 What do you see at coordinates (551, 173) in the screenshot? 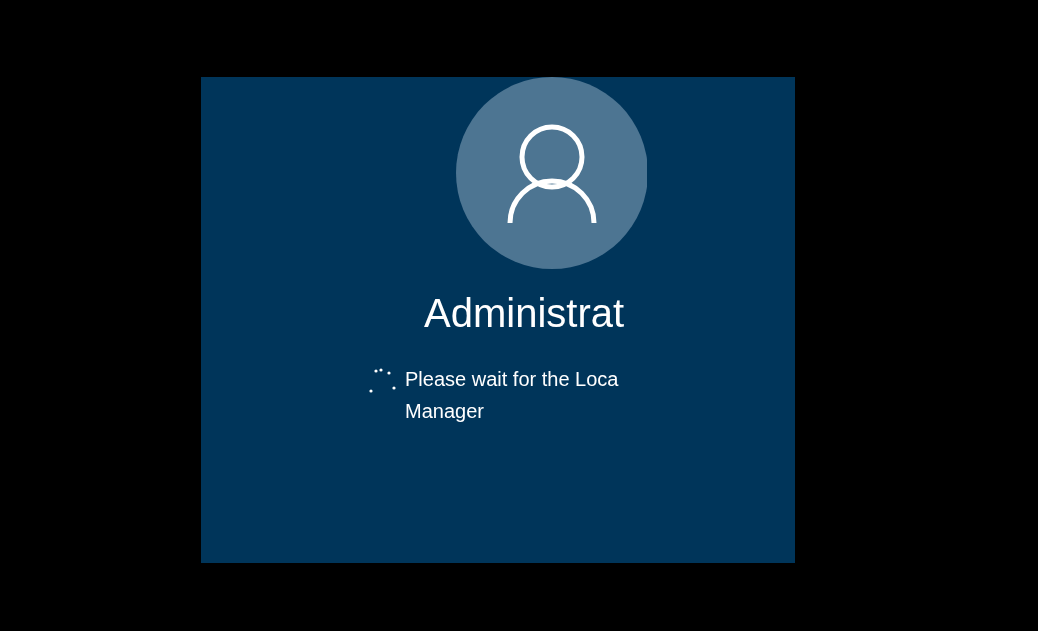
I see `user-avatar-icon` at bounding box center [551, 173].